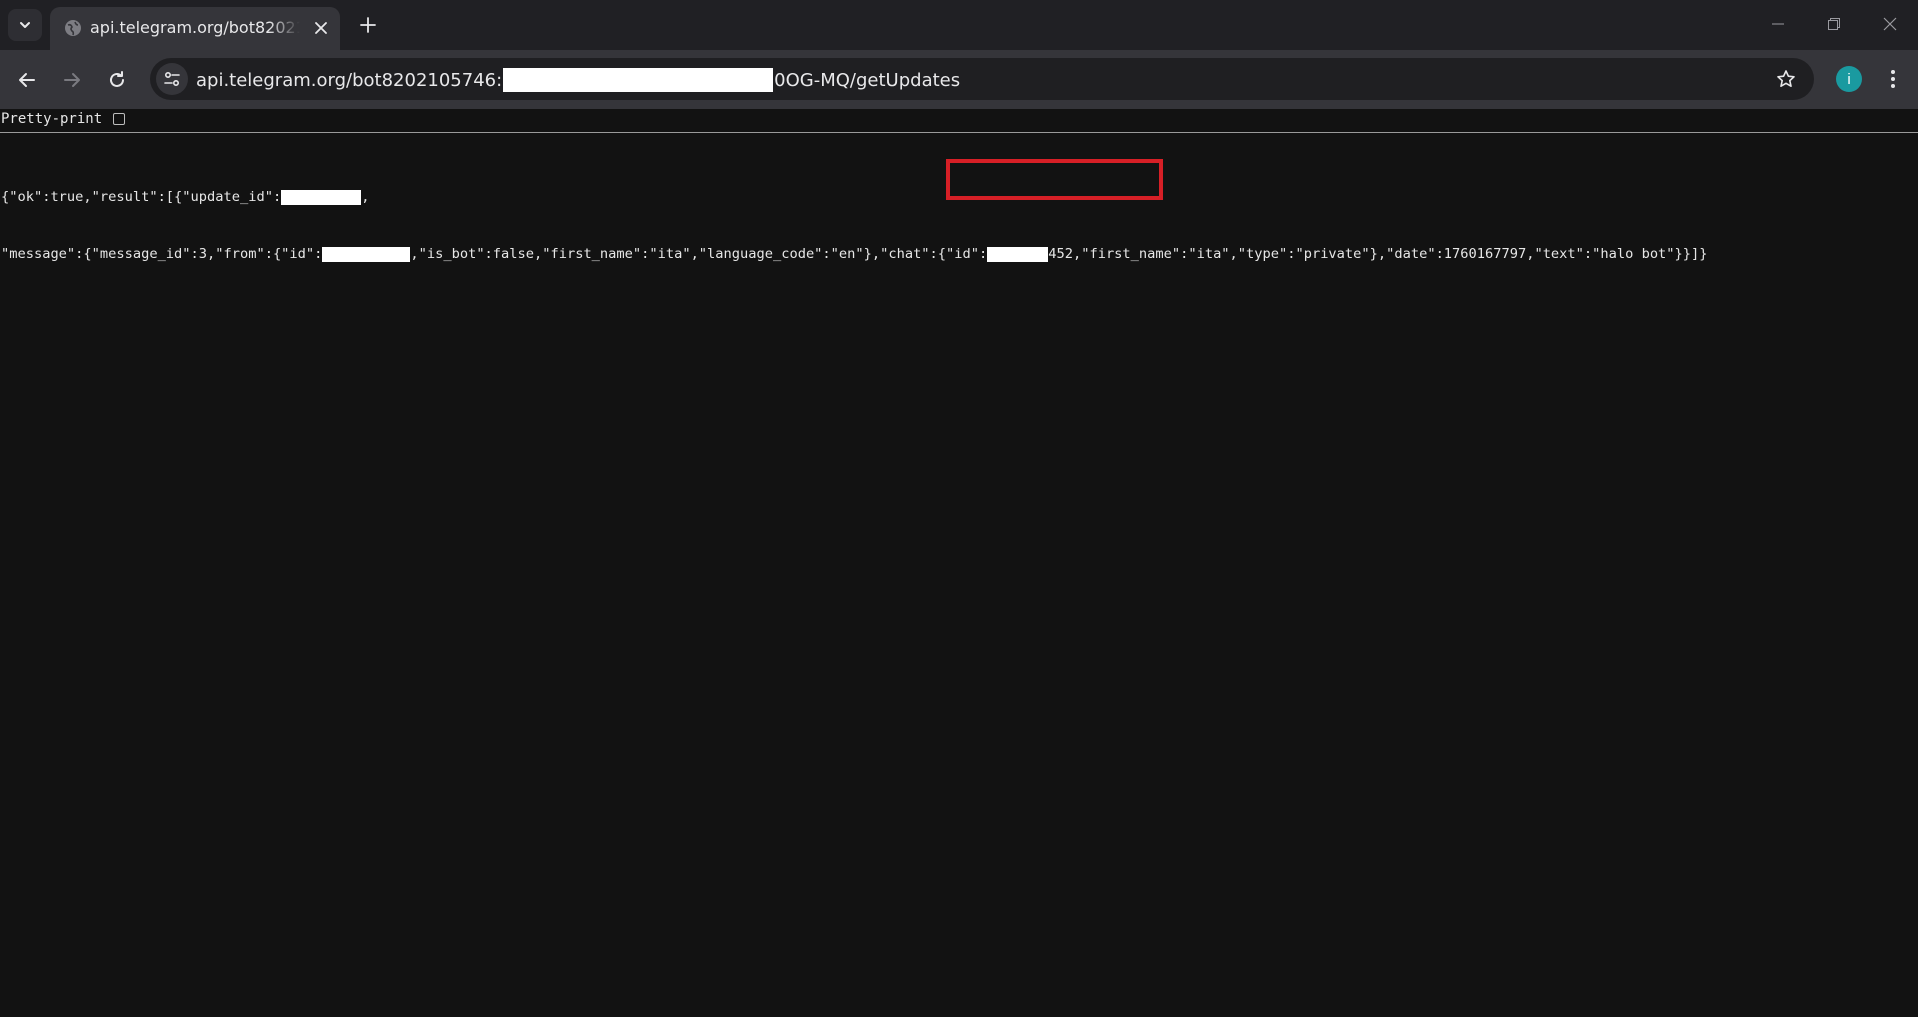 Image resolution: width=1918 pixels, height=1017 pixels. I want to click on chevron-down-icon, so click(25, 25).